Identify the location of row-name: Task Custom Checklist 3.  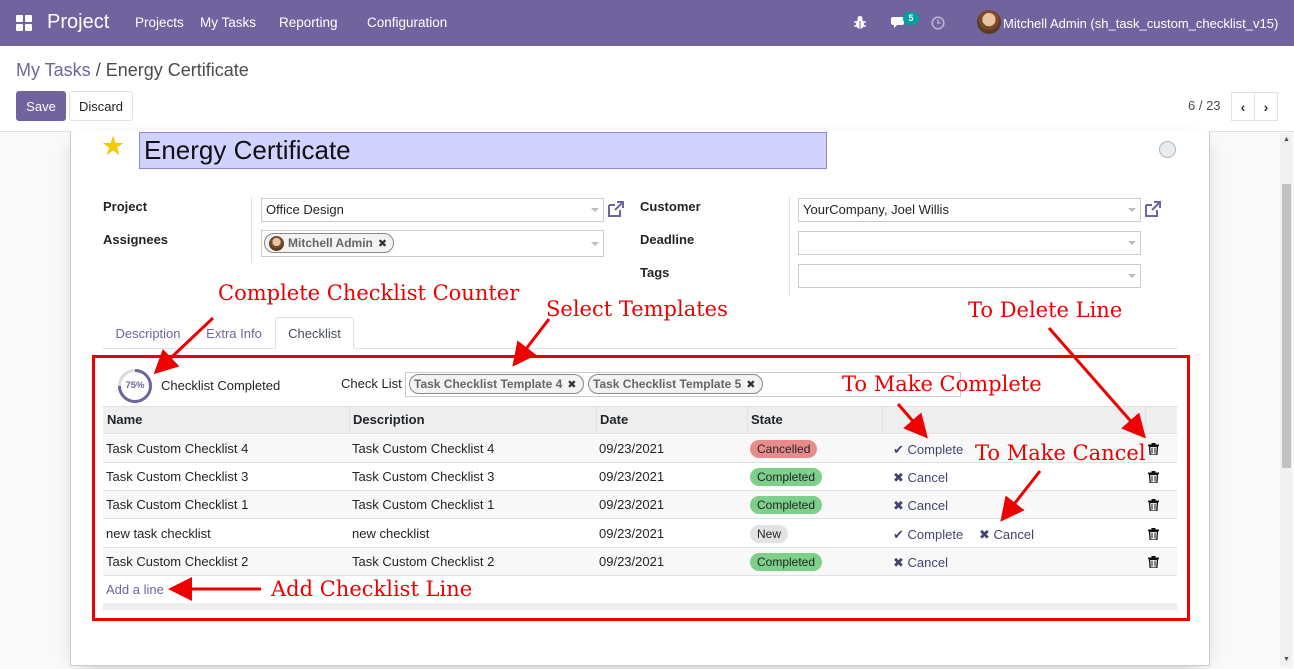
(177, 476).